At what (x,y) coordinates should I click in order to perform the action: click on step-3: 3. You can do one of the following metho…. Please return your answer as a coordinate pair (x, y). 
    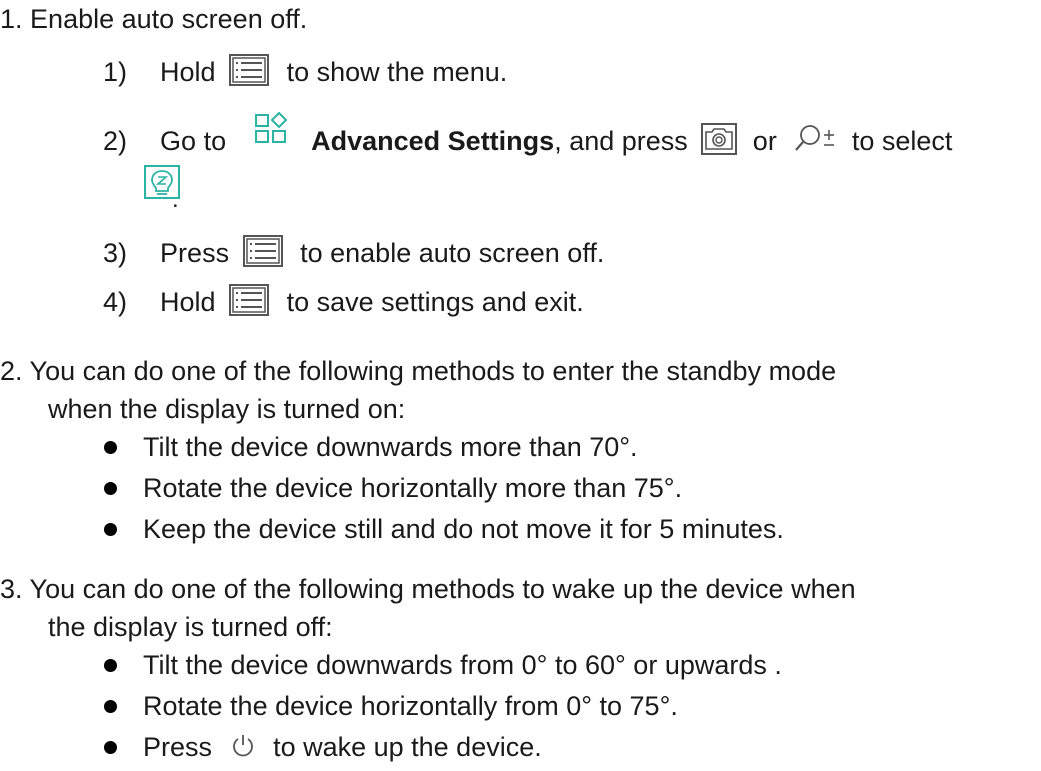
    Looking at the image, I should click on (428, 589).